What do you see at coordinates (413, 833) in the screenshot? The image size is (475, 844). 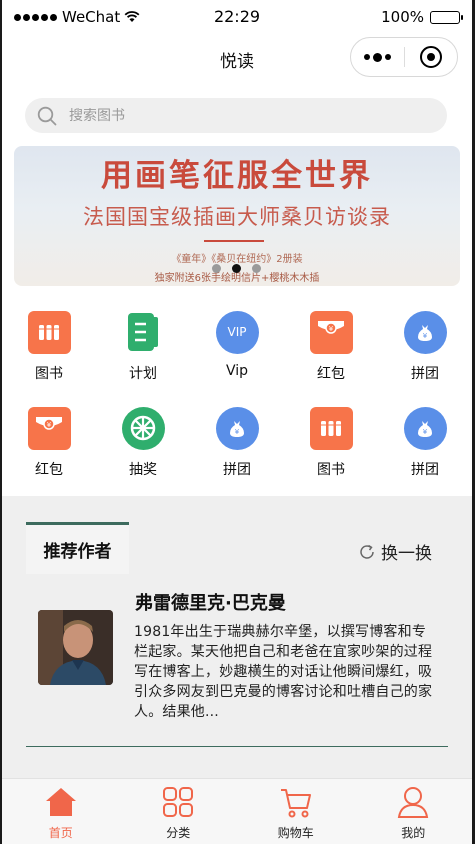 I see `tab-label: 我的` at bounding box center [413, 833].